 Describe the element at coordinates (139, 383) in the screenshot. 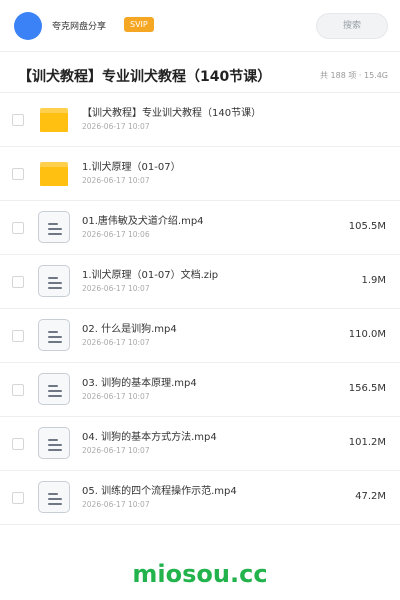

I see `file-name: 03. 训狗的基本原理.mp4` at that location.